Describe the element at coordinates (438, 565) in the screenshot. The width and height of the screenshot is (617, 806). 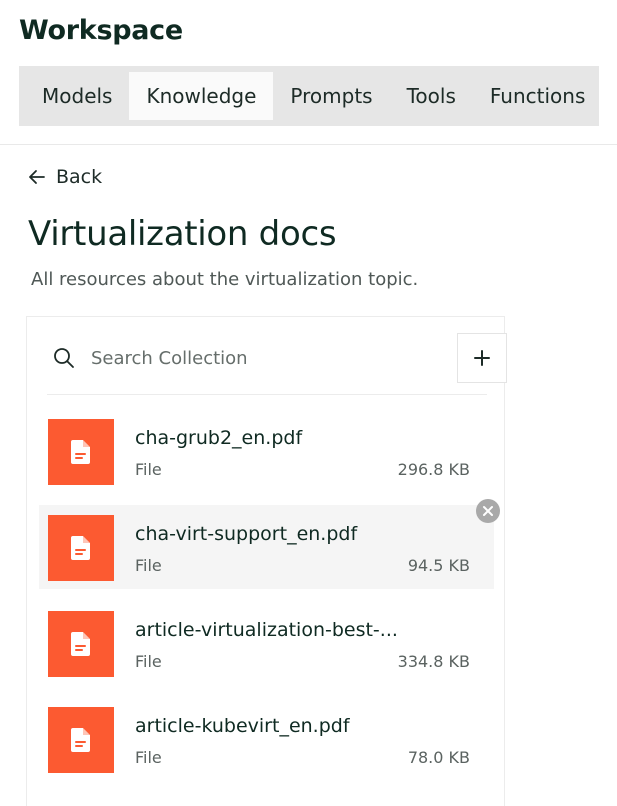
I see `file-size: 94.5 KB` at that location.